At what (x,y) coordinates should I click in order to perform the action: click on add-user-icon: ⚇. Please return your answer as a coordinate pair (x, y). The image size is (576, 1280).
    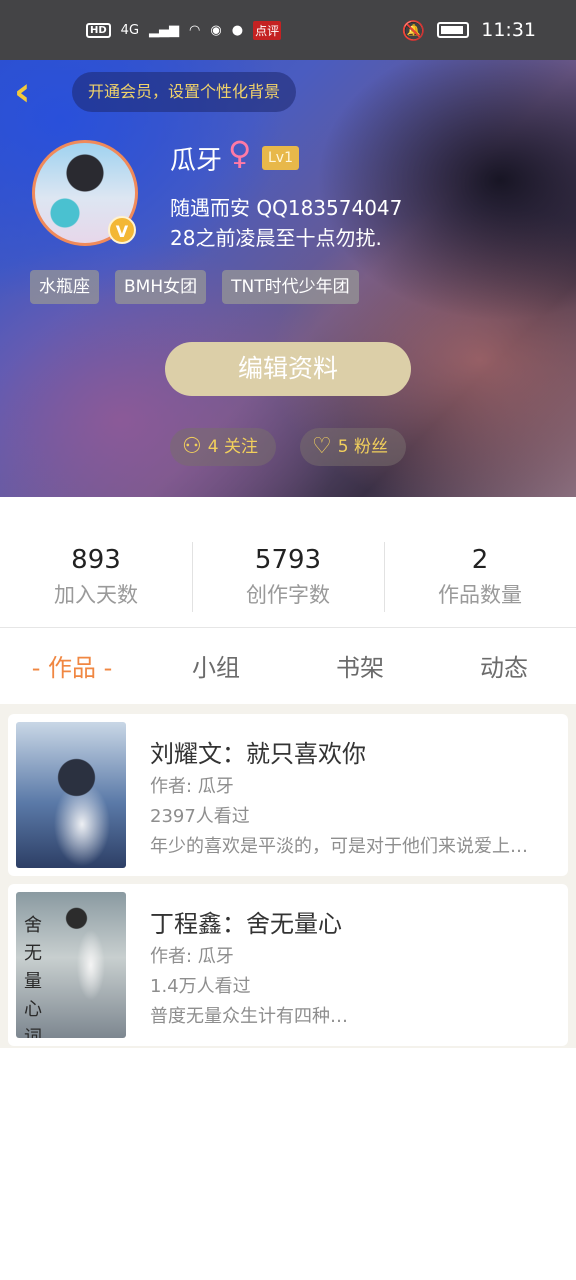
    Looking at the image, I should click on (192, 446).